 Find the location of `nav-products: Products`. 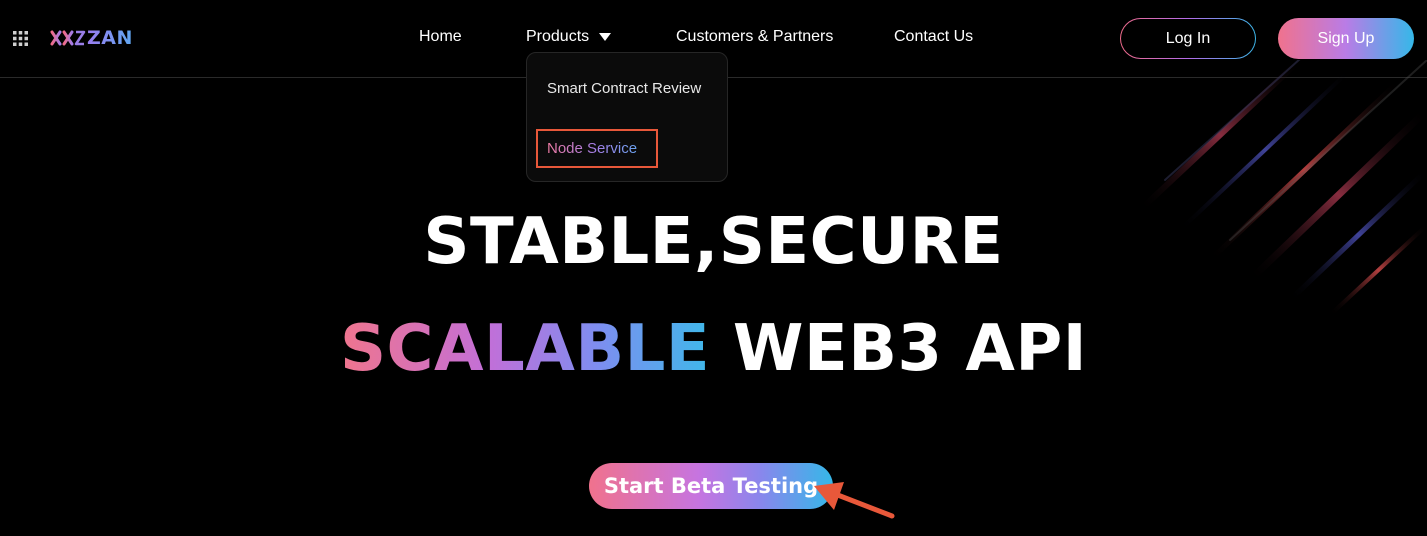

nav-products: Products is located at coordinates (569, 37).